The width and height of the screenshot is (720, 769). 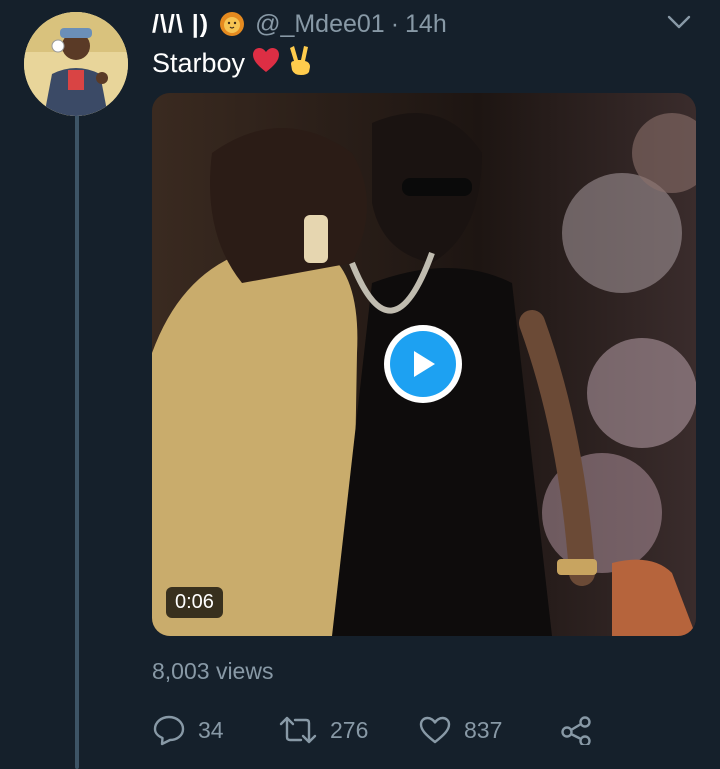 What do you see at coordinates (320, 24) in the screenshot?
I see `user-handle: @_Mdee01` at bounding box center [320, 24].